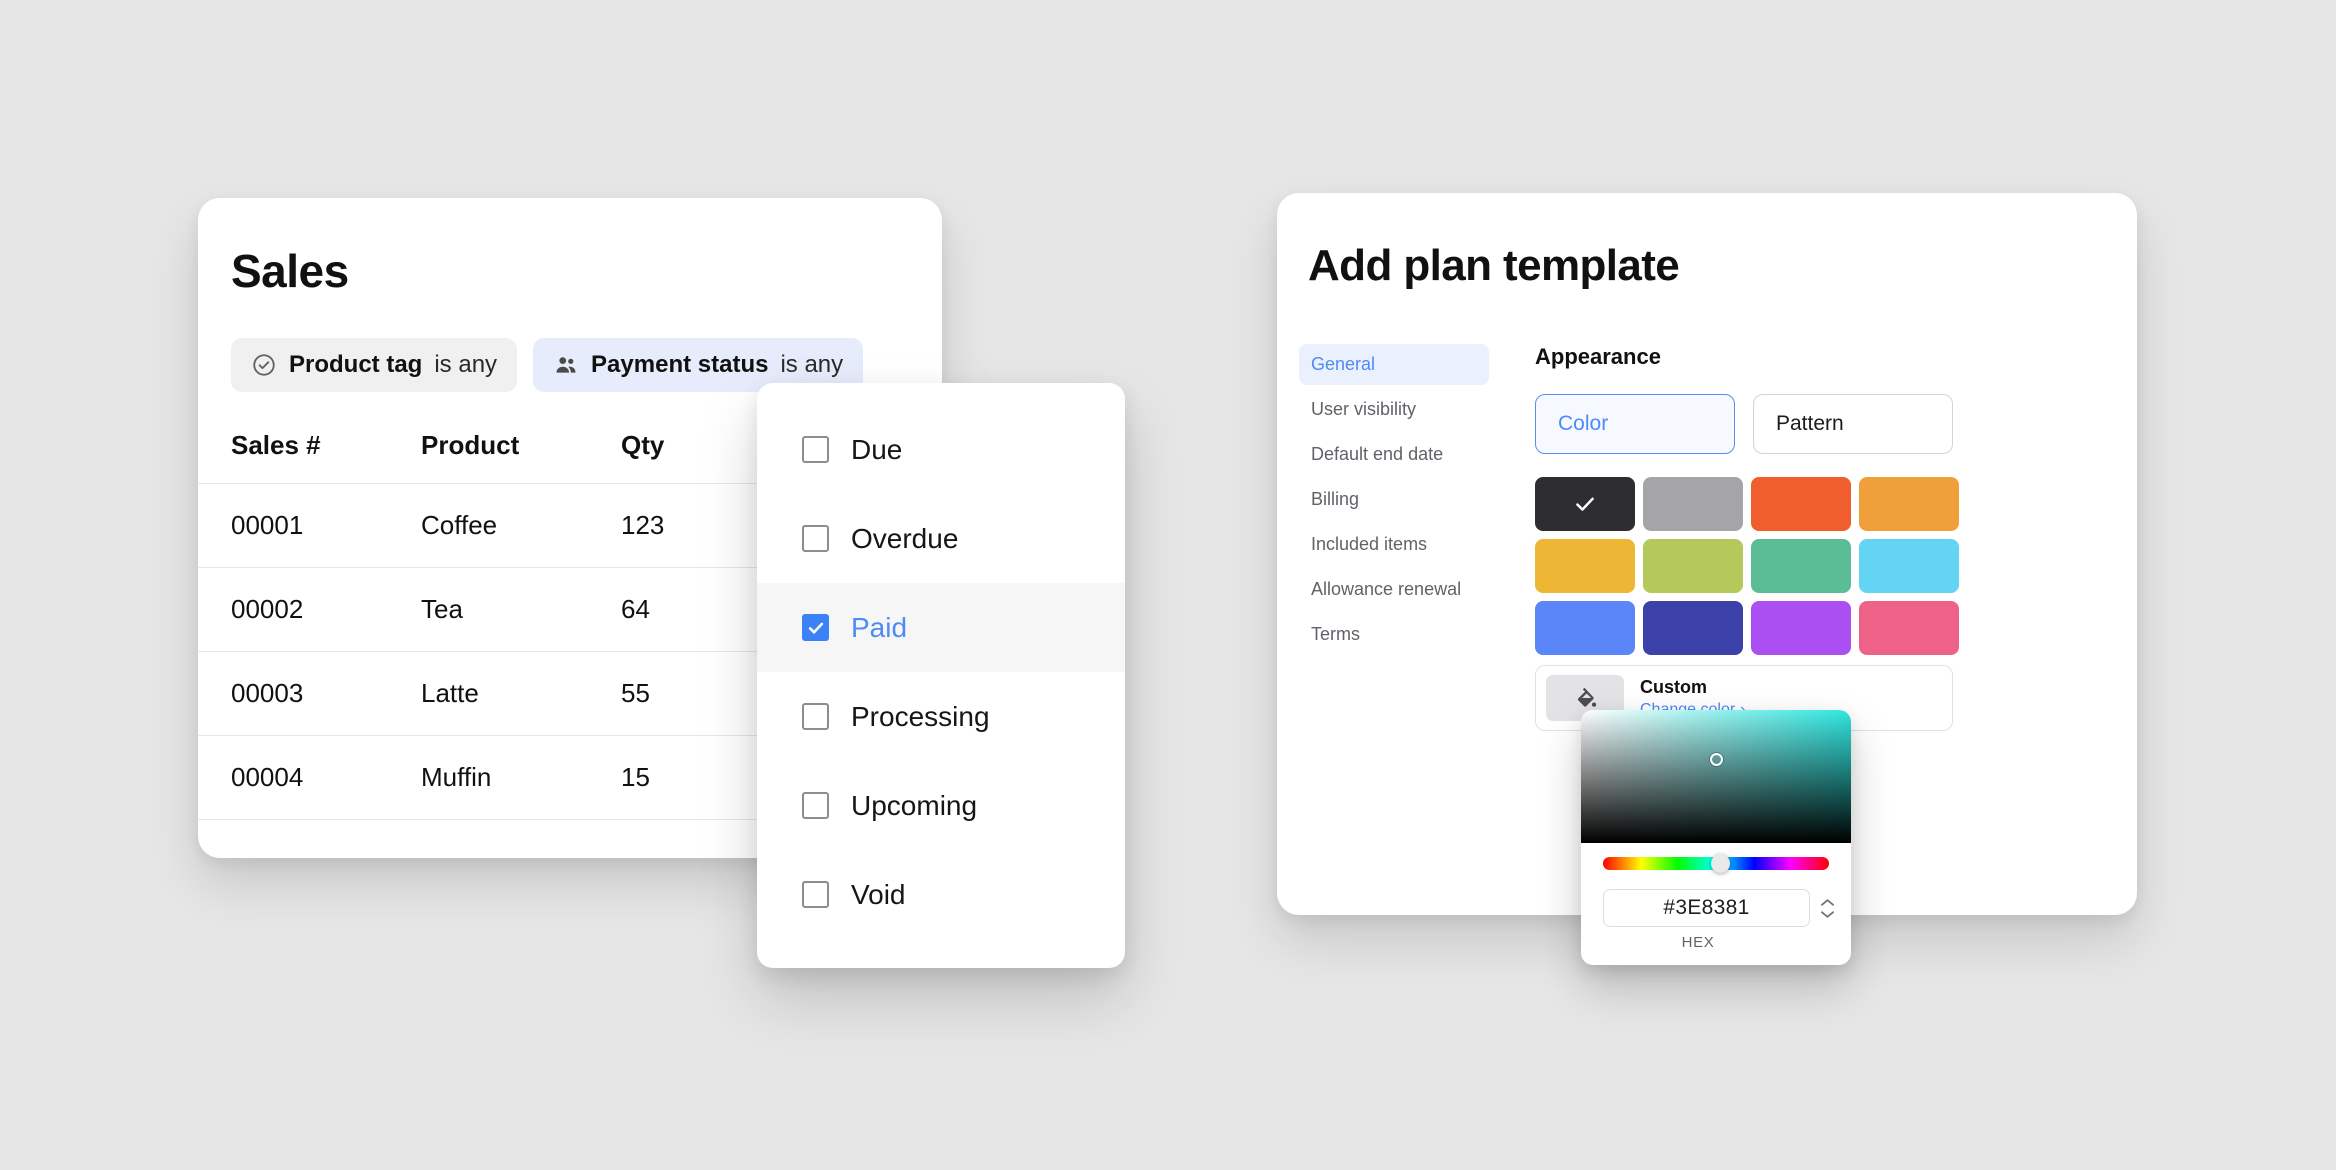 This screenshot has height=1170, width=2336. I want to click on hex-stepper, so click(1827, 908).